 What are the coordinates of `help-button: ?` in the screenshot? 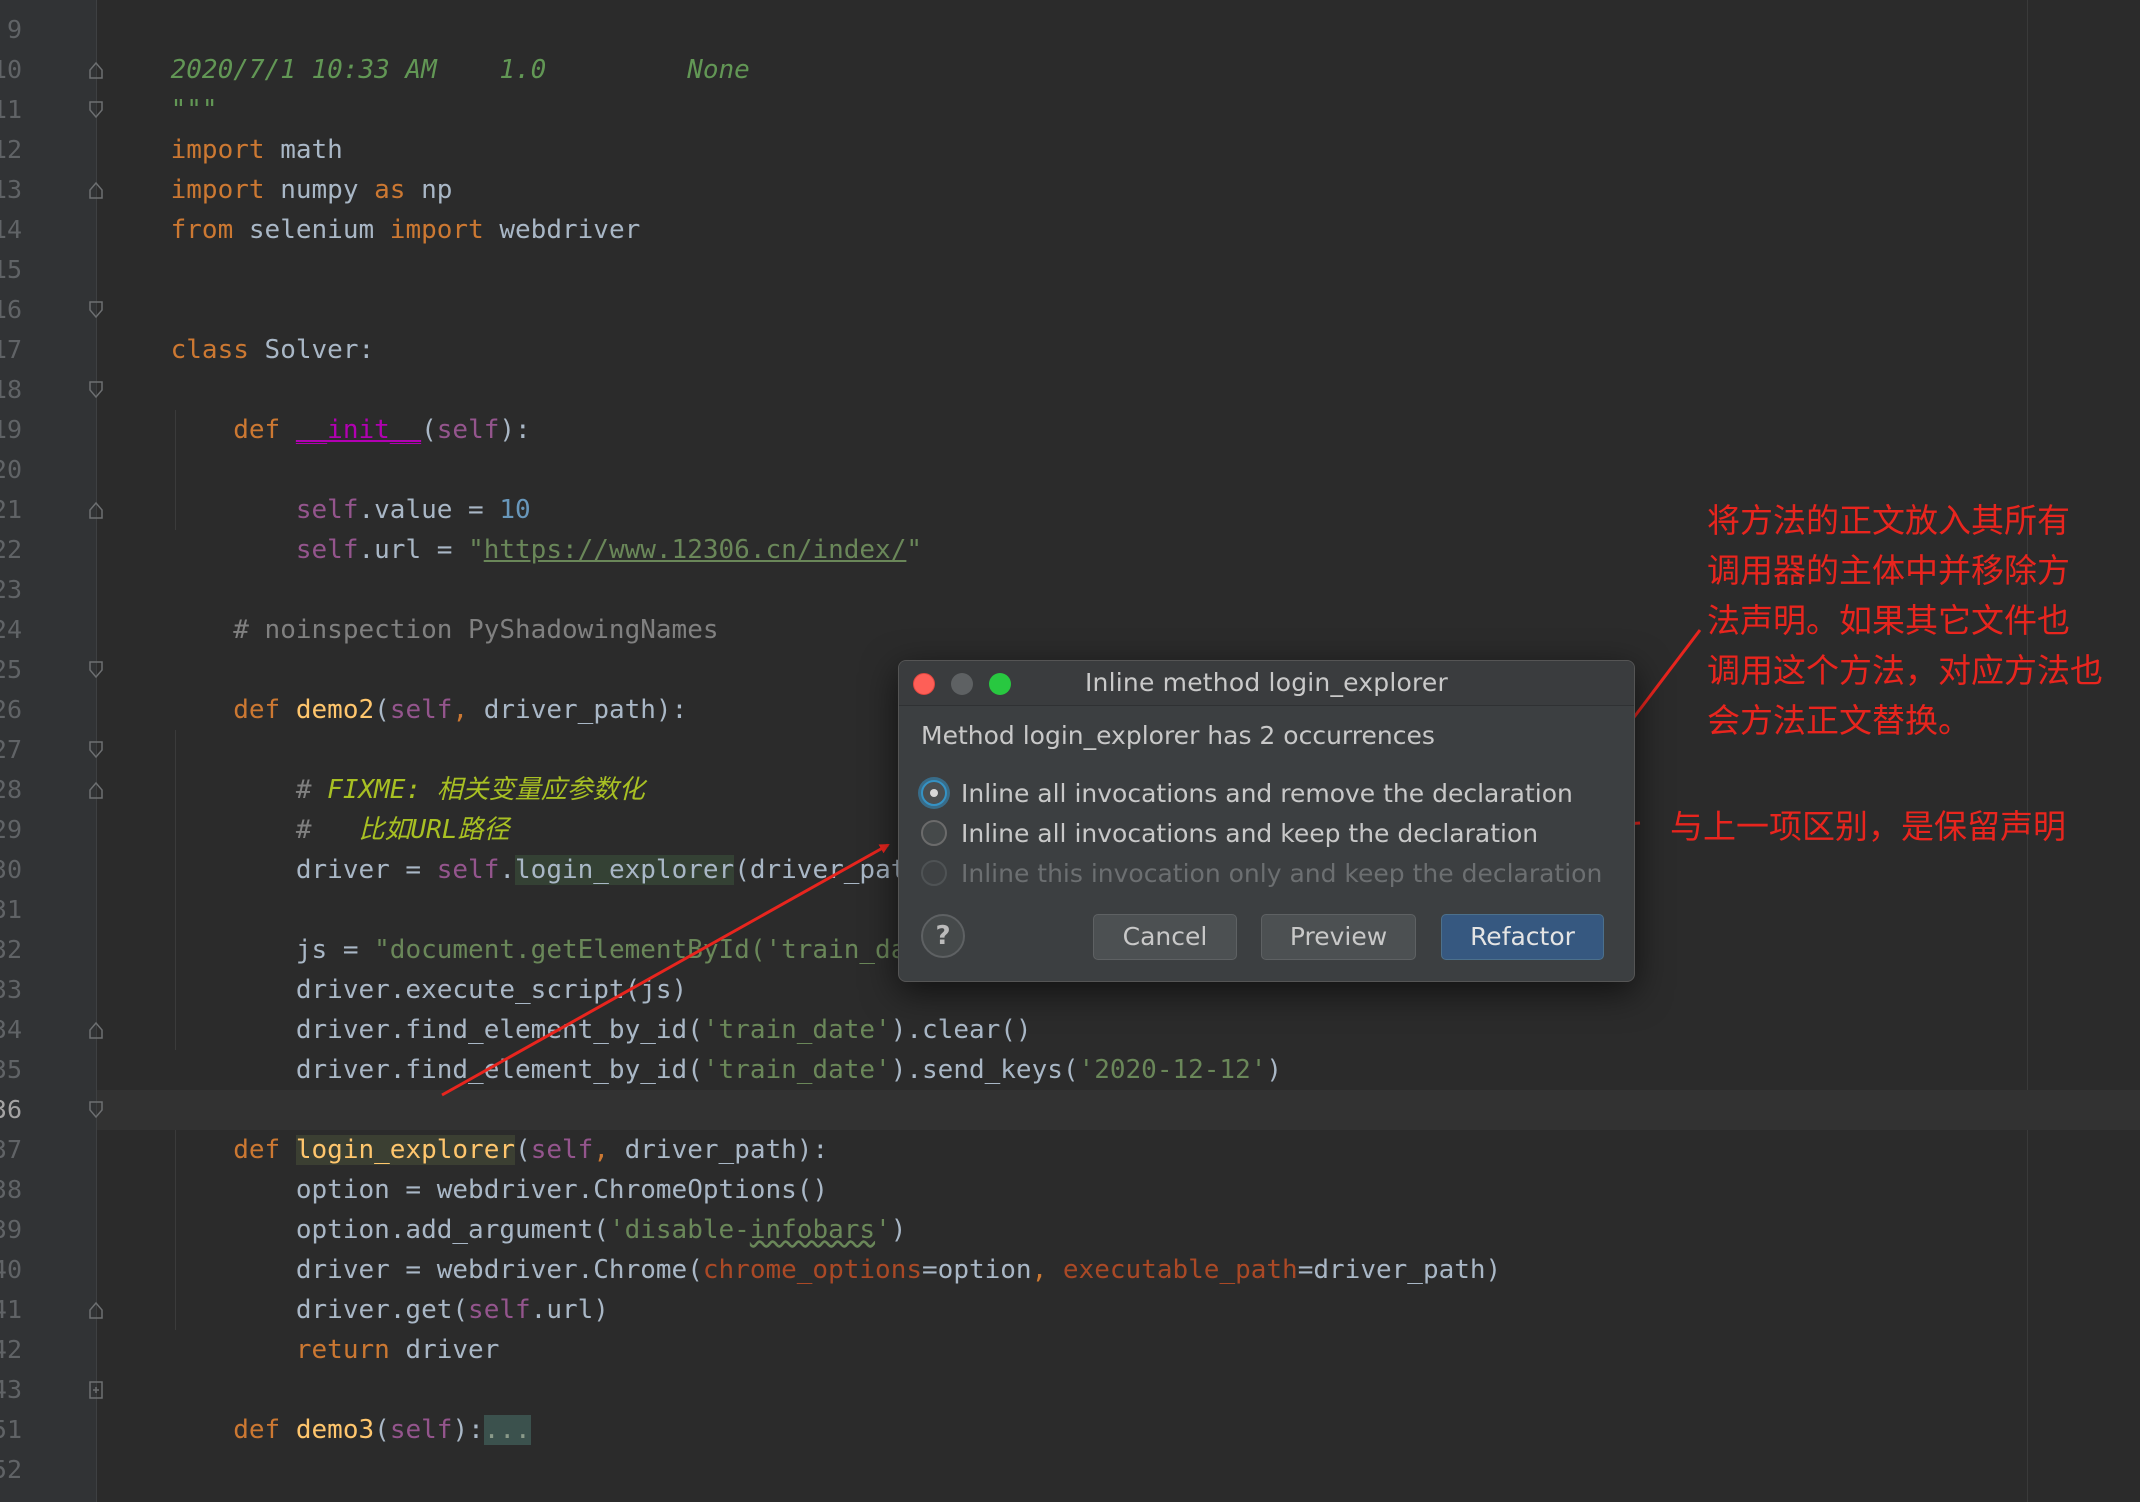 It's located at (943, 936).